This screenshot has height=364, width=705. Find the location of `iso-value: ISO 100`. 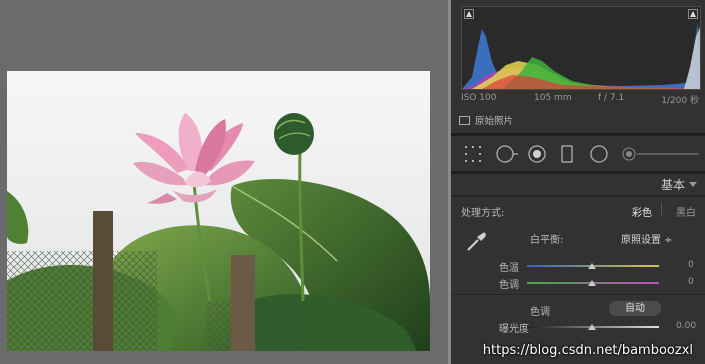

iso-value: ISO 100 is located at coordinates (479, 98).